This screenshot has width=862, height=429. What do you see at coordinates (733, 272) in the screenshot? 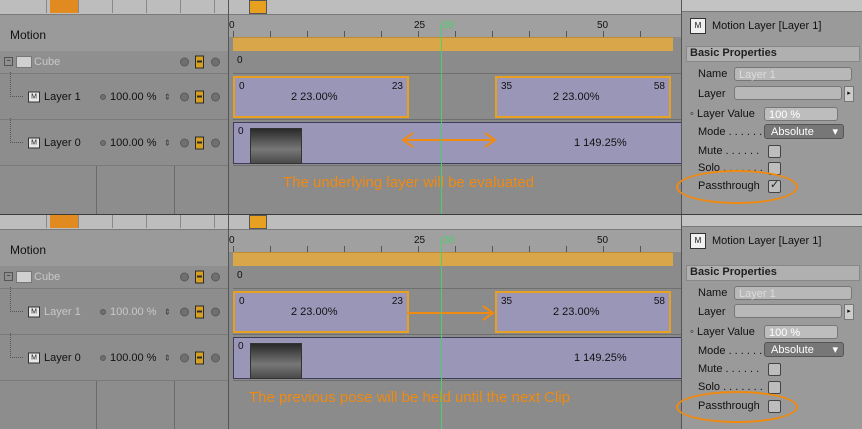
I see `section-title: Basic Properties` at bounding box center [733, 272].